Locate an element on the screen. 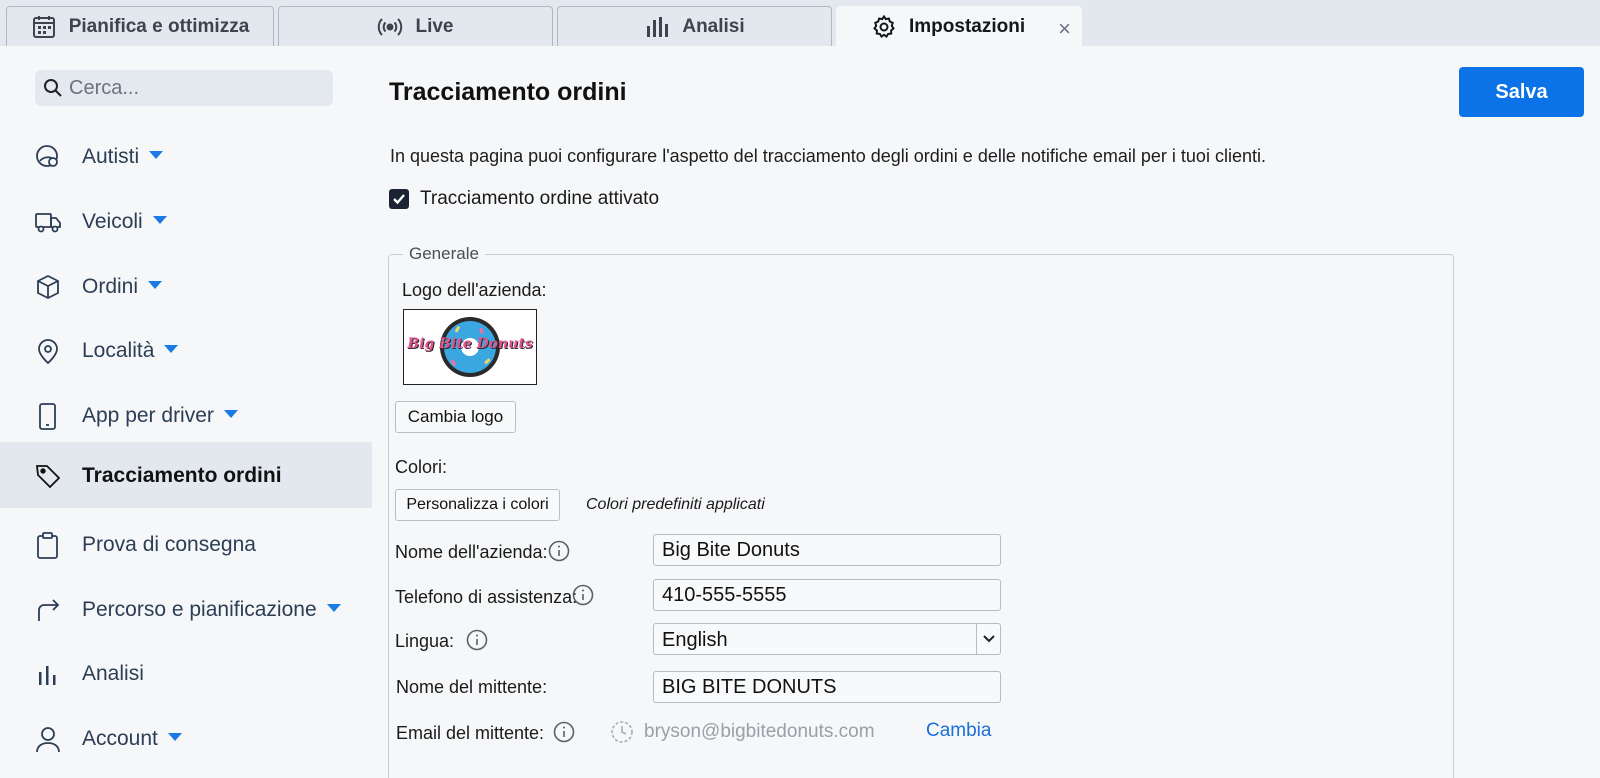 This screenshot has width=1600, height=778. chevron-down-icon is located at coordinates (988, 639).